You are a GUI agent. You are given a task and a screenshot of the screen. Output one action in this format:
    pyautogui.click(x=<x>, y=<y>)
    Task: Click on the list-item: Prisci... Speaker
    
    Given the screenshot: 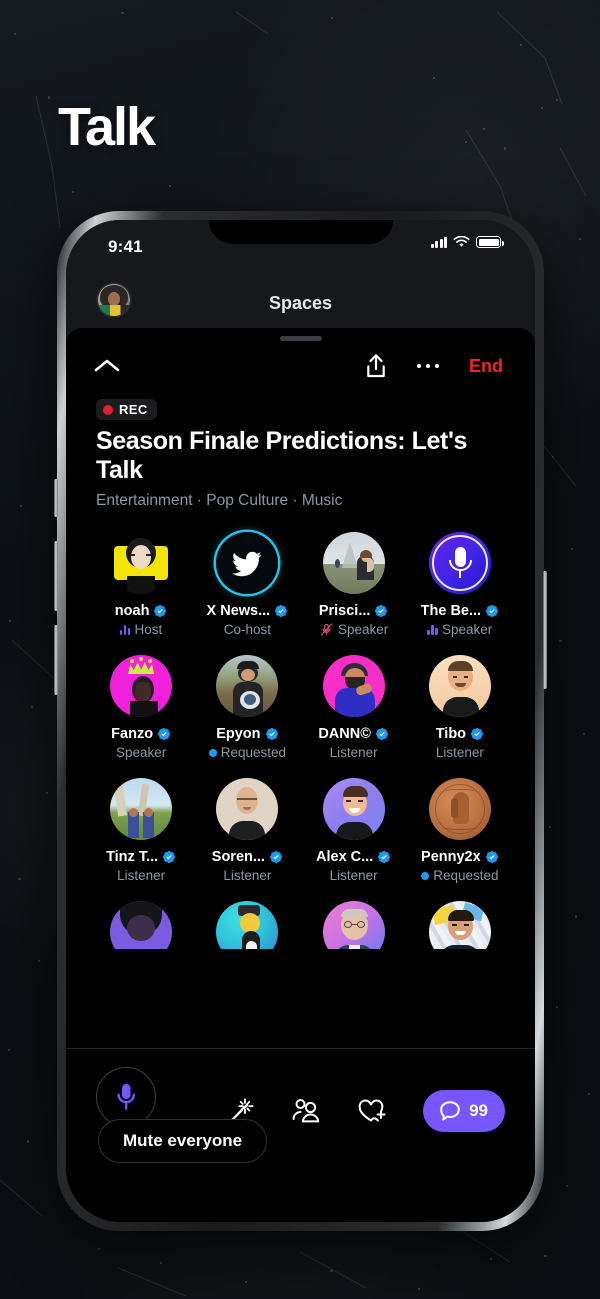 What is the action you would take?
    pyautogui.click(x=354, y=584)
    